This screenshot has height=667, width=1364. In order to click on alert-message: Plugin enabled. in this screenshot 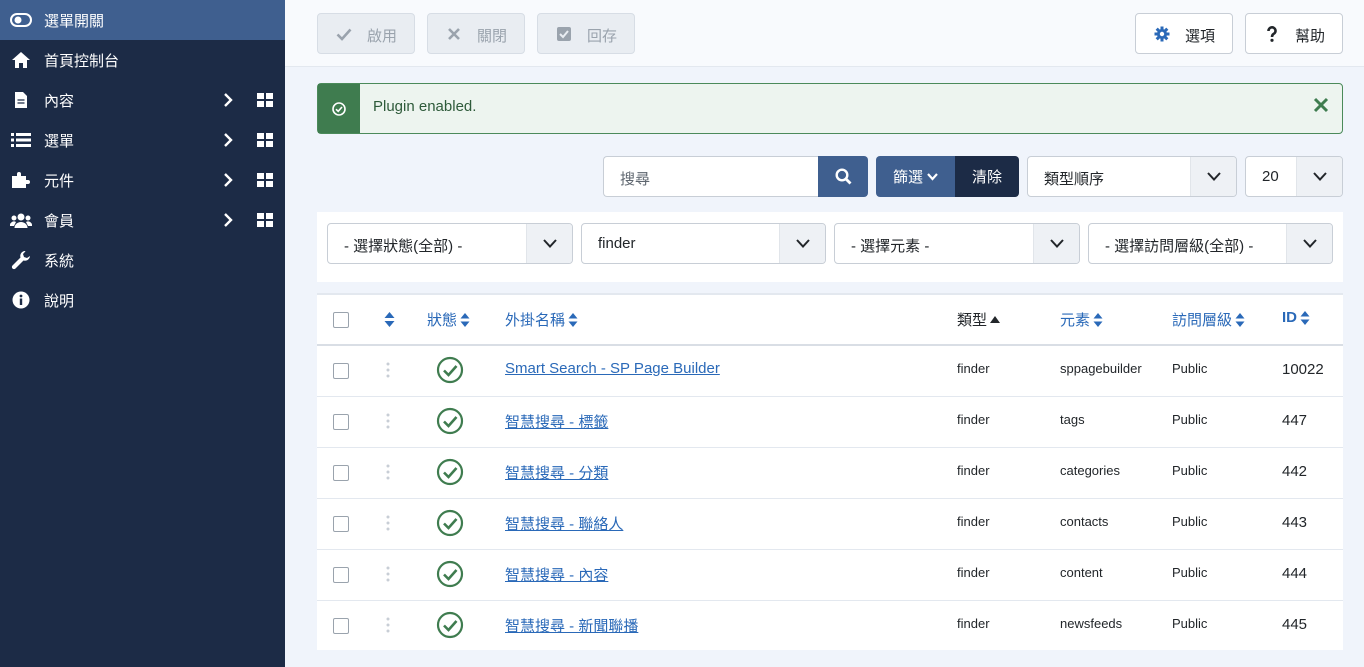, I will do `click(425, 106)`.